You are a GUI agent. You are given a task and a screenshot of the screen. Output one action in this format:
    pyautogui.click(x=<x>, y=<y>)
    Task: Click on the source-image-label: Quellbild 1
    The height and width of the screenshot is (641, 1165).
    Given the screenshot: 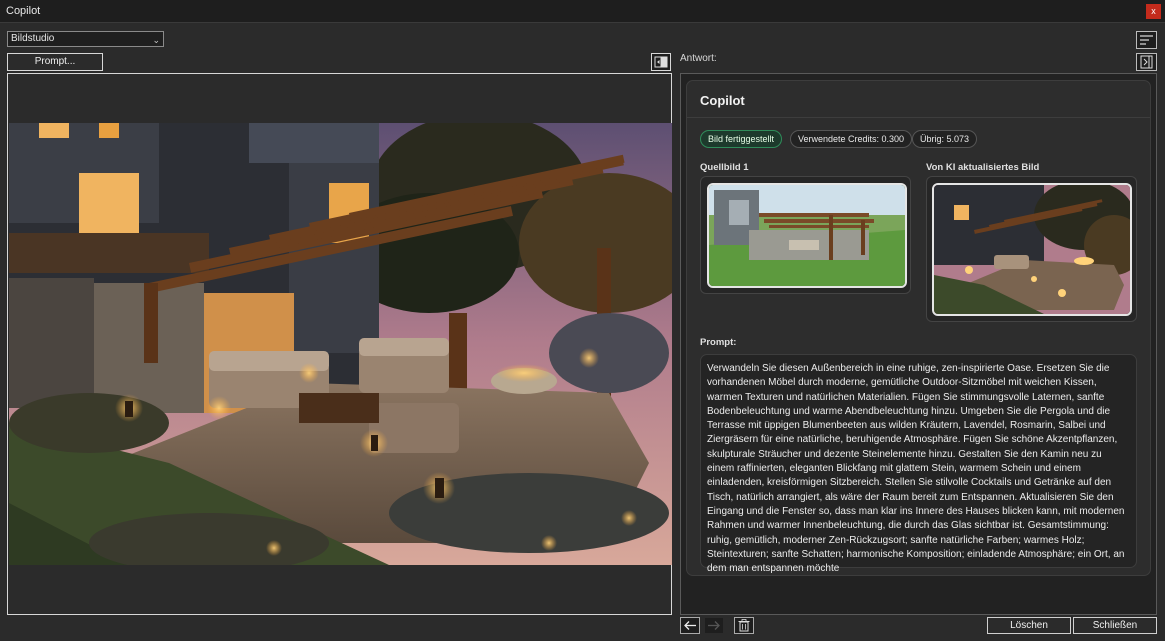 What is the action you would take?
    pyautogui.click(x=724, y=167)
    